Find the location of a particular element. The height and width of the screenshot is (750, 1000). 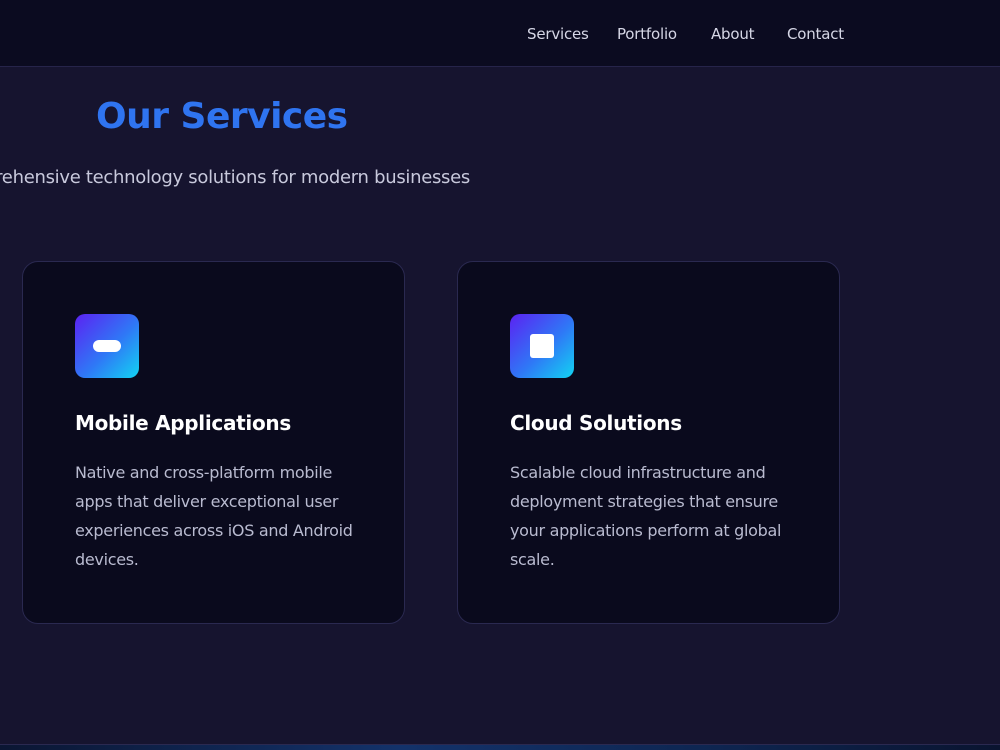

square-shape-icon is located at coordinates (542, 346).